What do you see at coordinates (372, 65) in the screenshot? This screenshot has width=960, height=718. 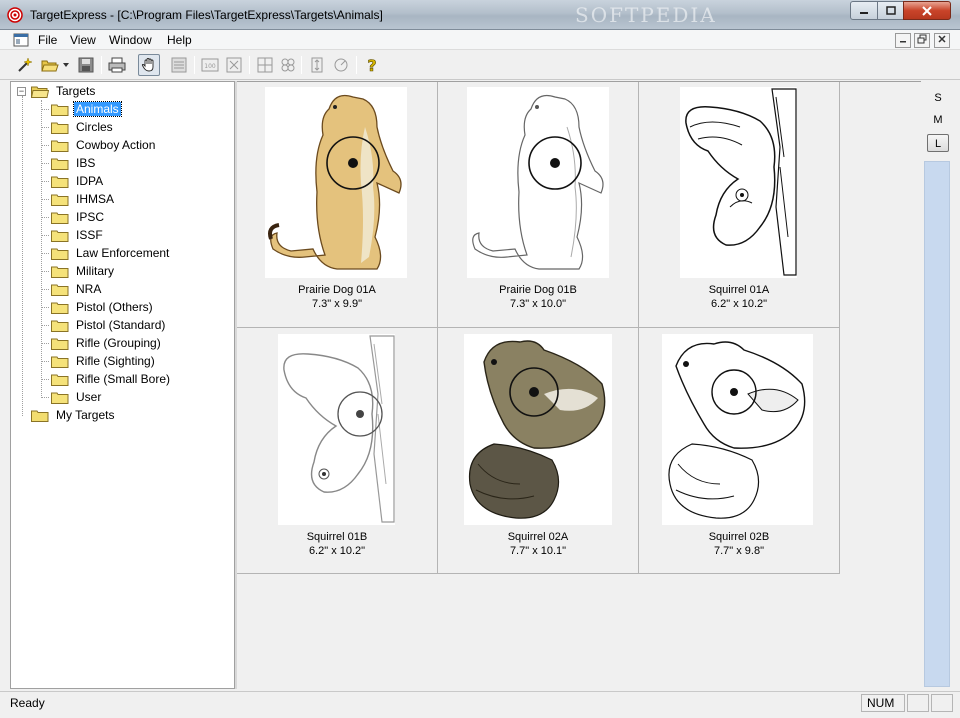 I see `help-button: ?` at bounding box center [372, 65].